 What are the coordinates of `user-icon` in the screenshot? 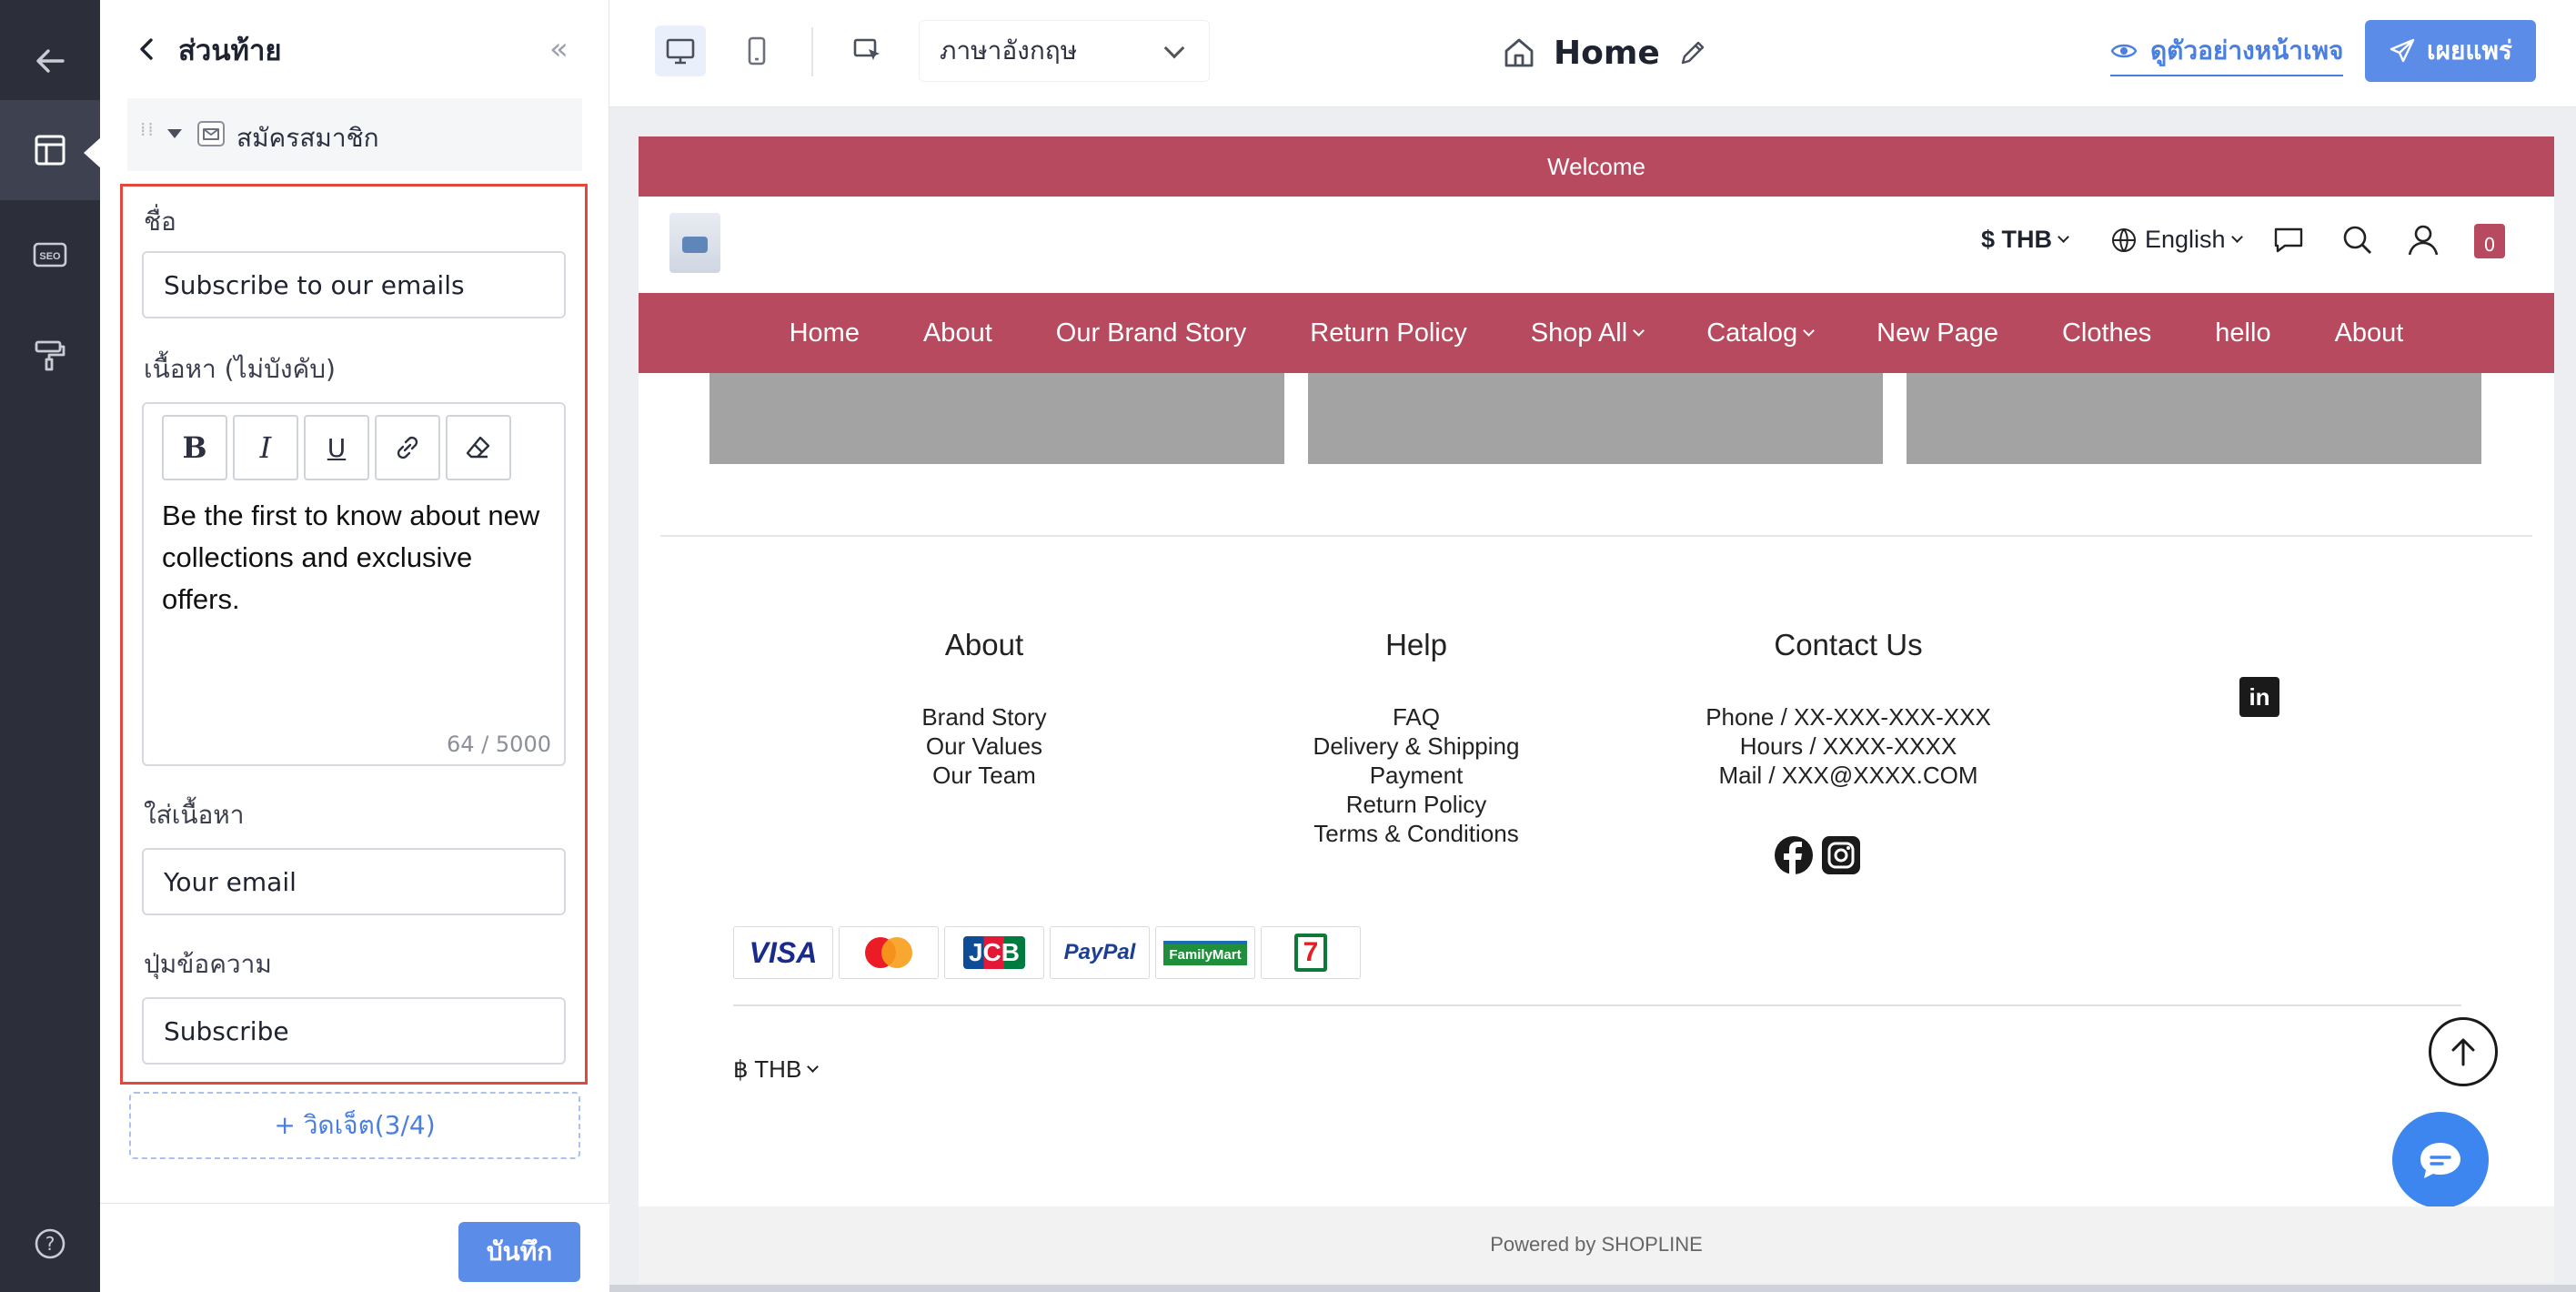 It's located at (2423, 240).